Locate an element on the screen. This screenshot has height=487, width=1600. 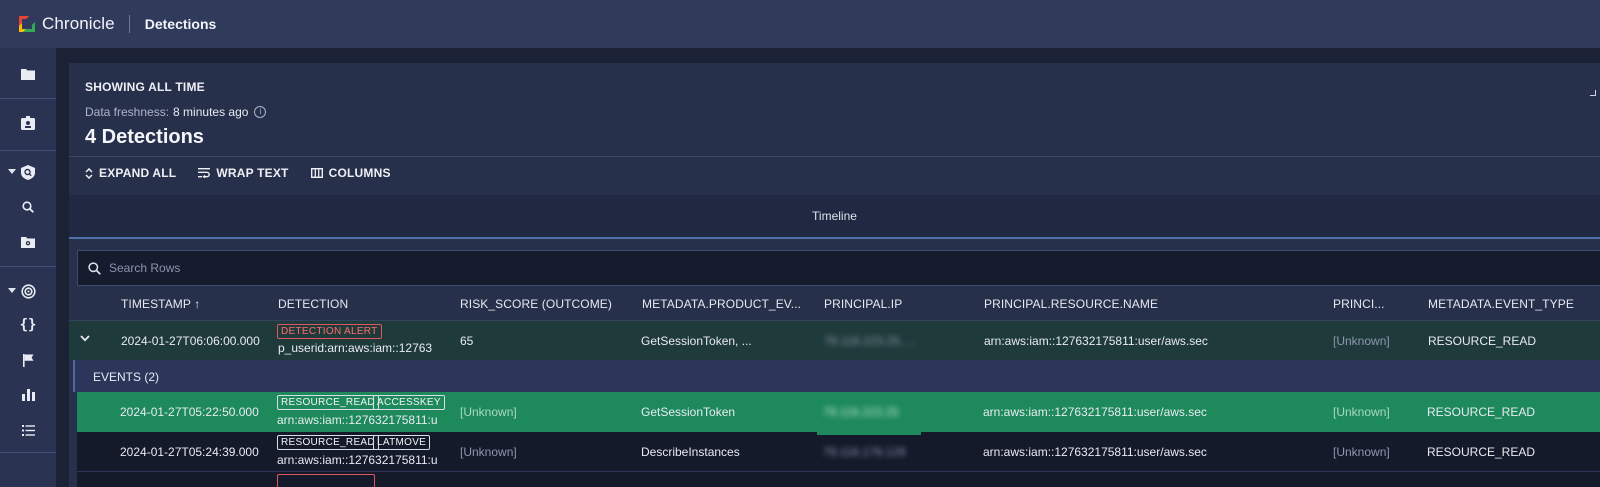
event-product-event: DescribeInstances is located at coordinates (690, 452).